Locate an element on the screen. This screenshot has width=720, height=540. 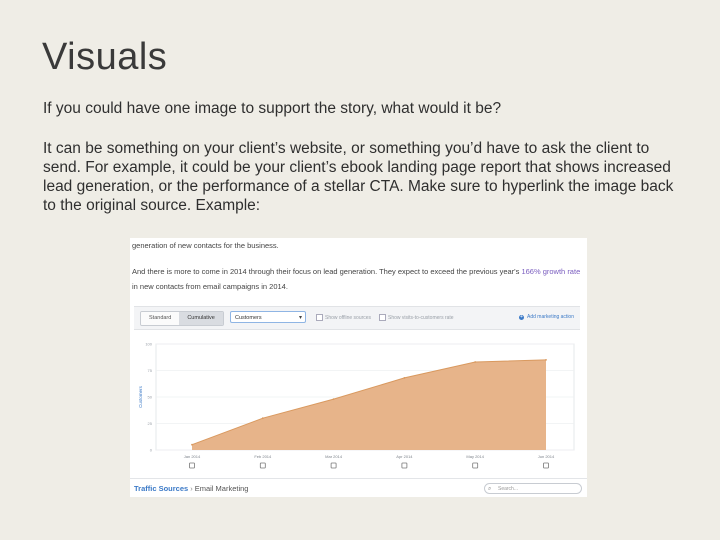
y-tick-label: 75 is located at coordinates (150, 370).